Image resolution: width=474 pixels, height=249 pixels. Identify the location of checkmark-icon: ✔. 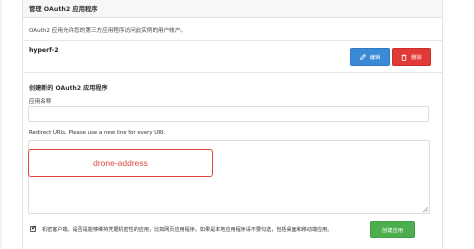
(34, 228).